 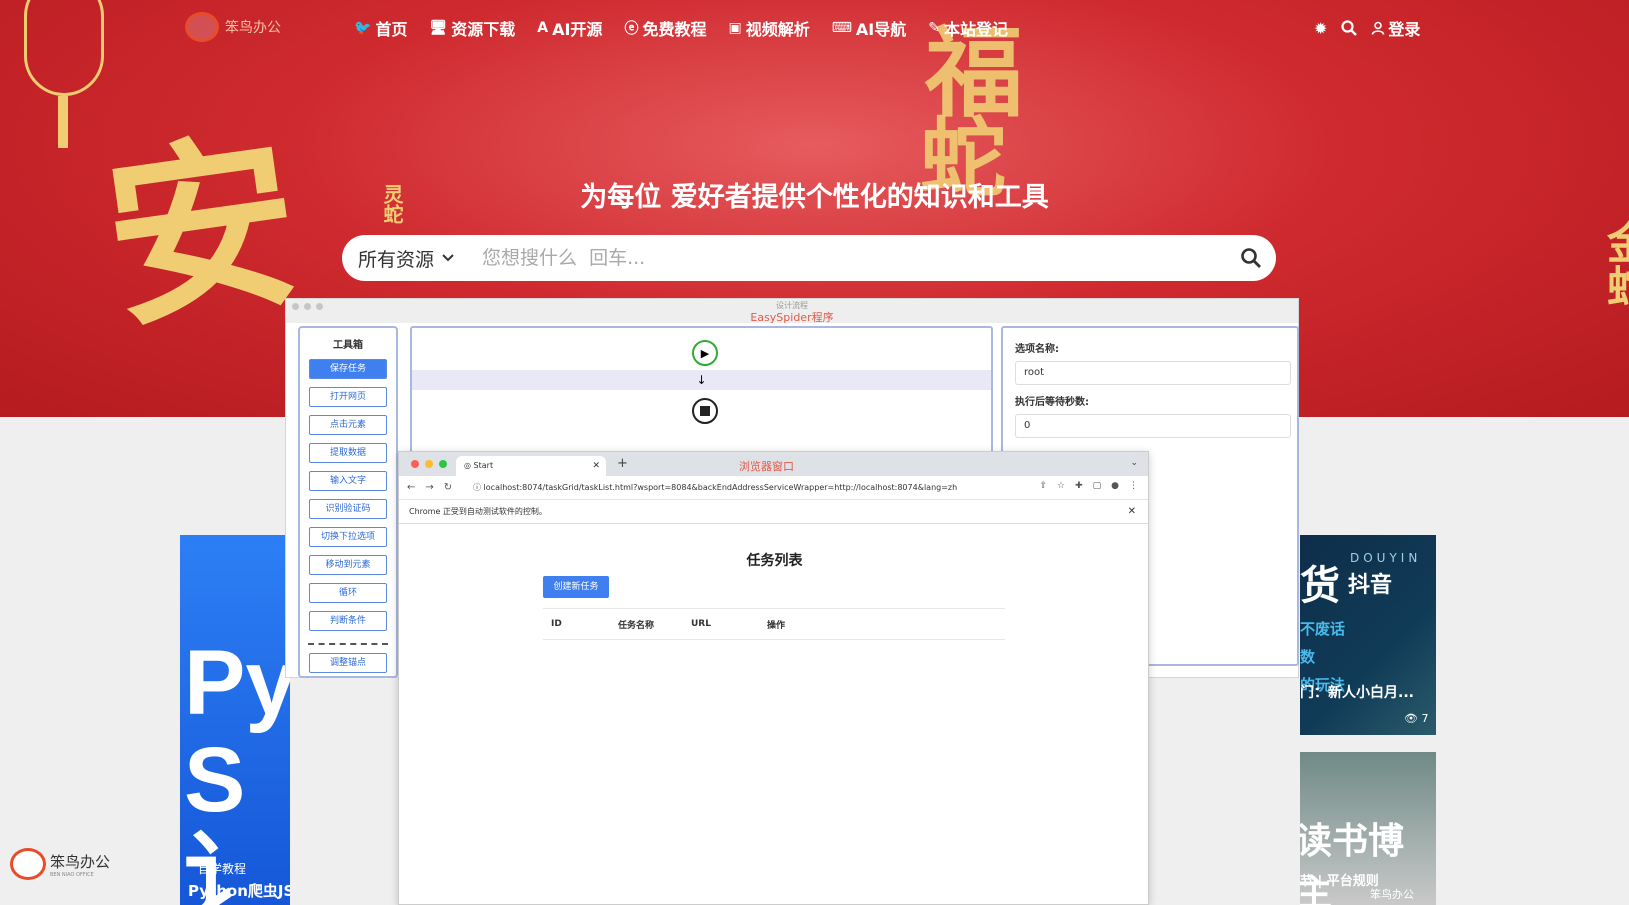 I want to click on card-cover-sub: 节 | 平台规则, so click(x=1339, y=881).